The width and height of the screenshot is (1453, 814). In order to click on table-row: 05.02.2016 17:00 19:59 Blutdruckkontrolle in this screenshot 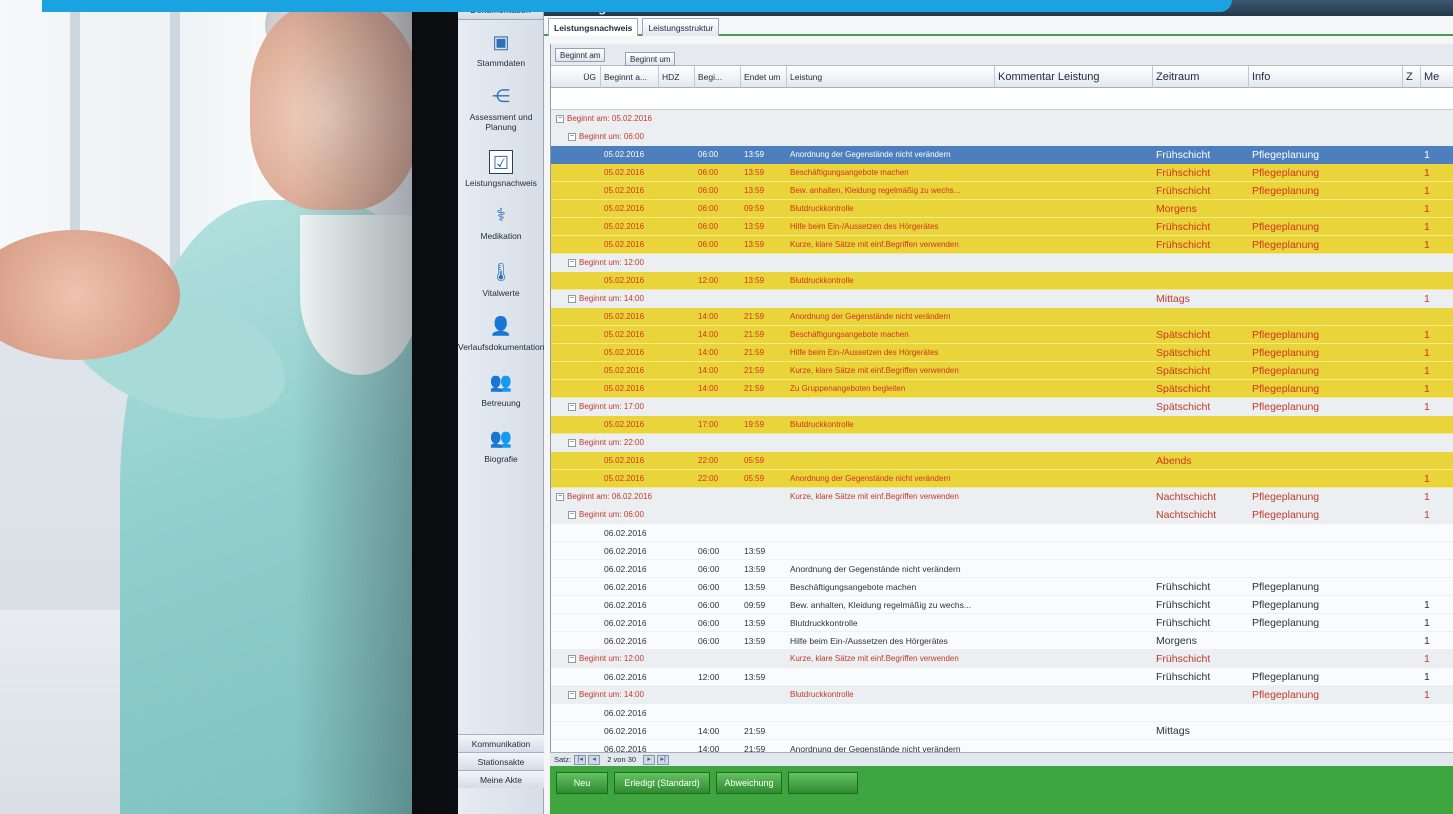, I will do `click(1002, 425)`.